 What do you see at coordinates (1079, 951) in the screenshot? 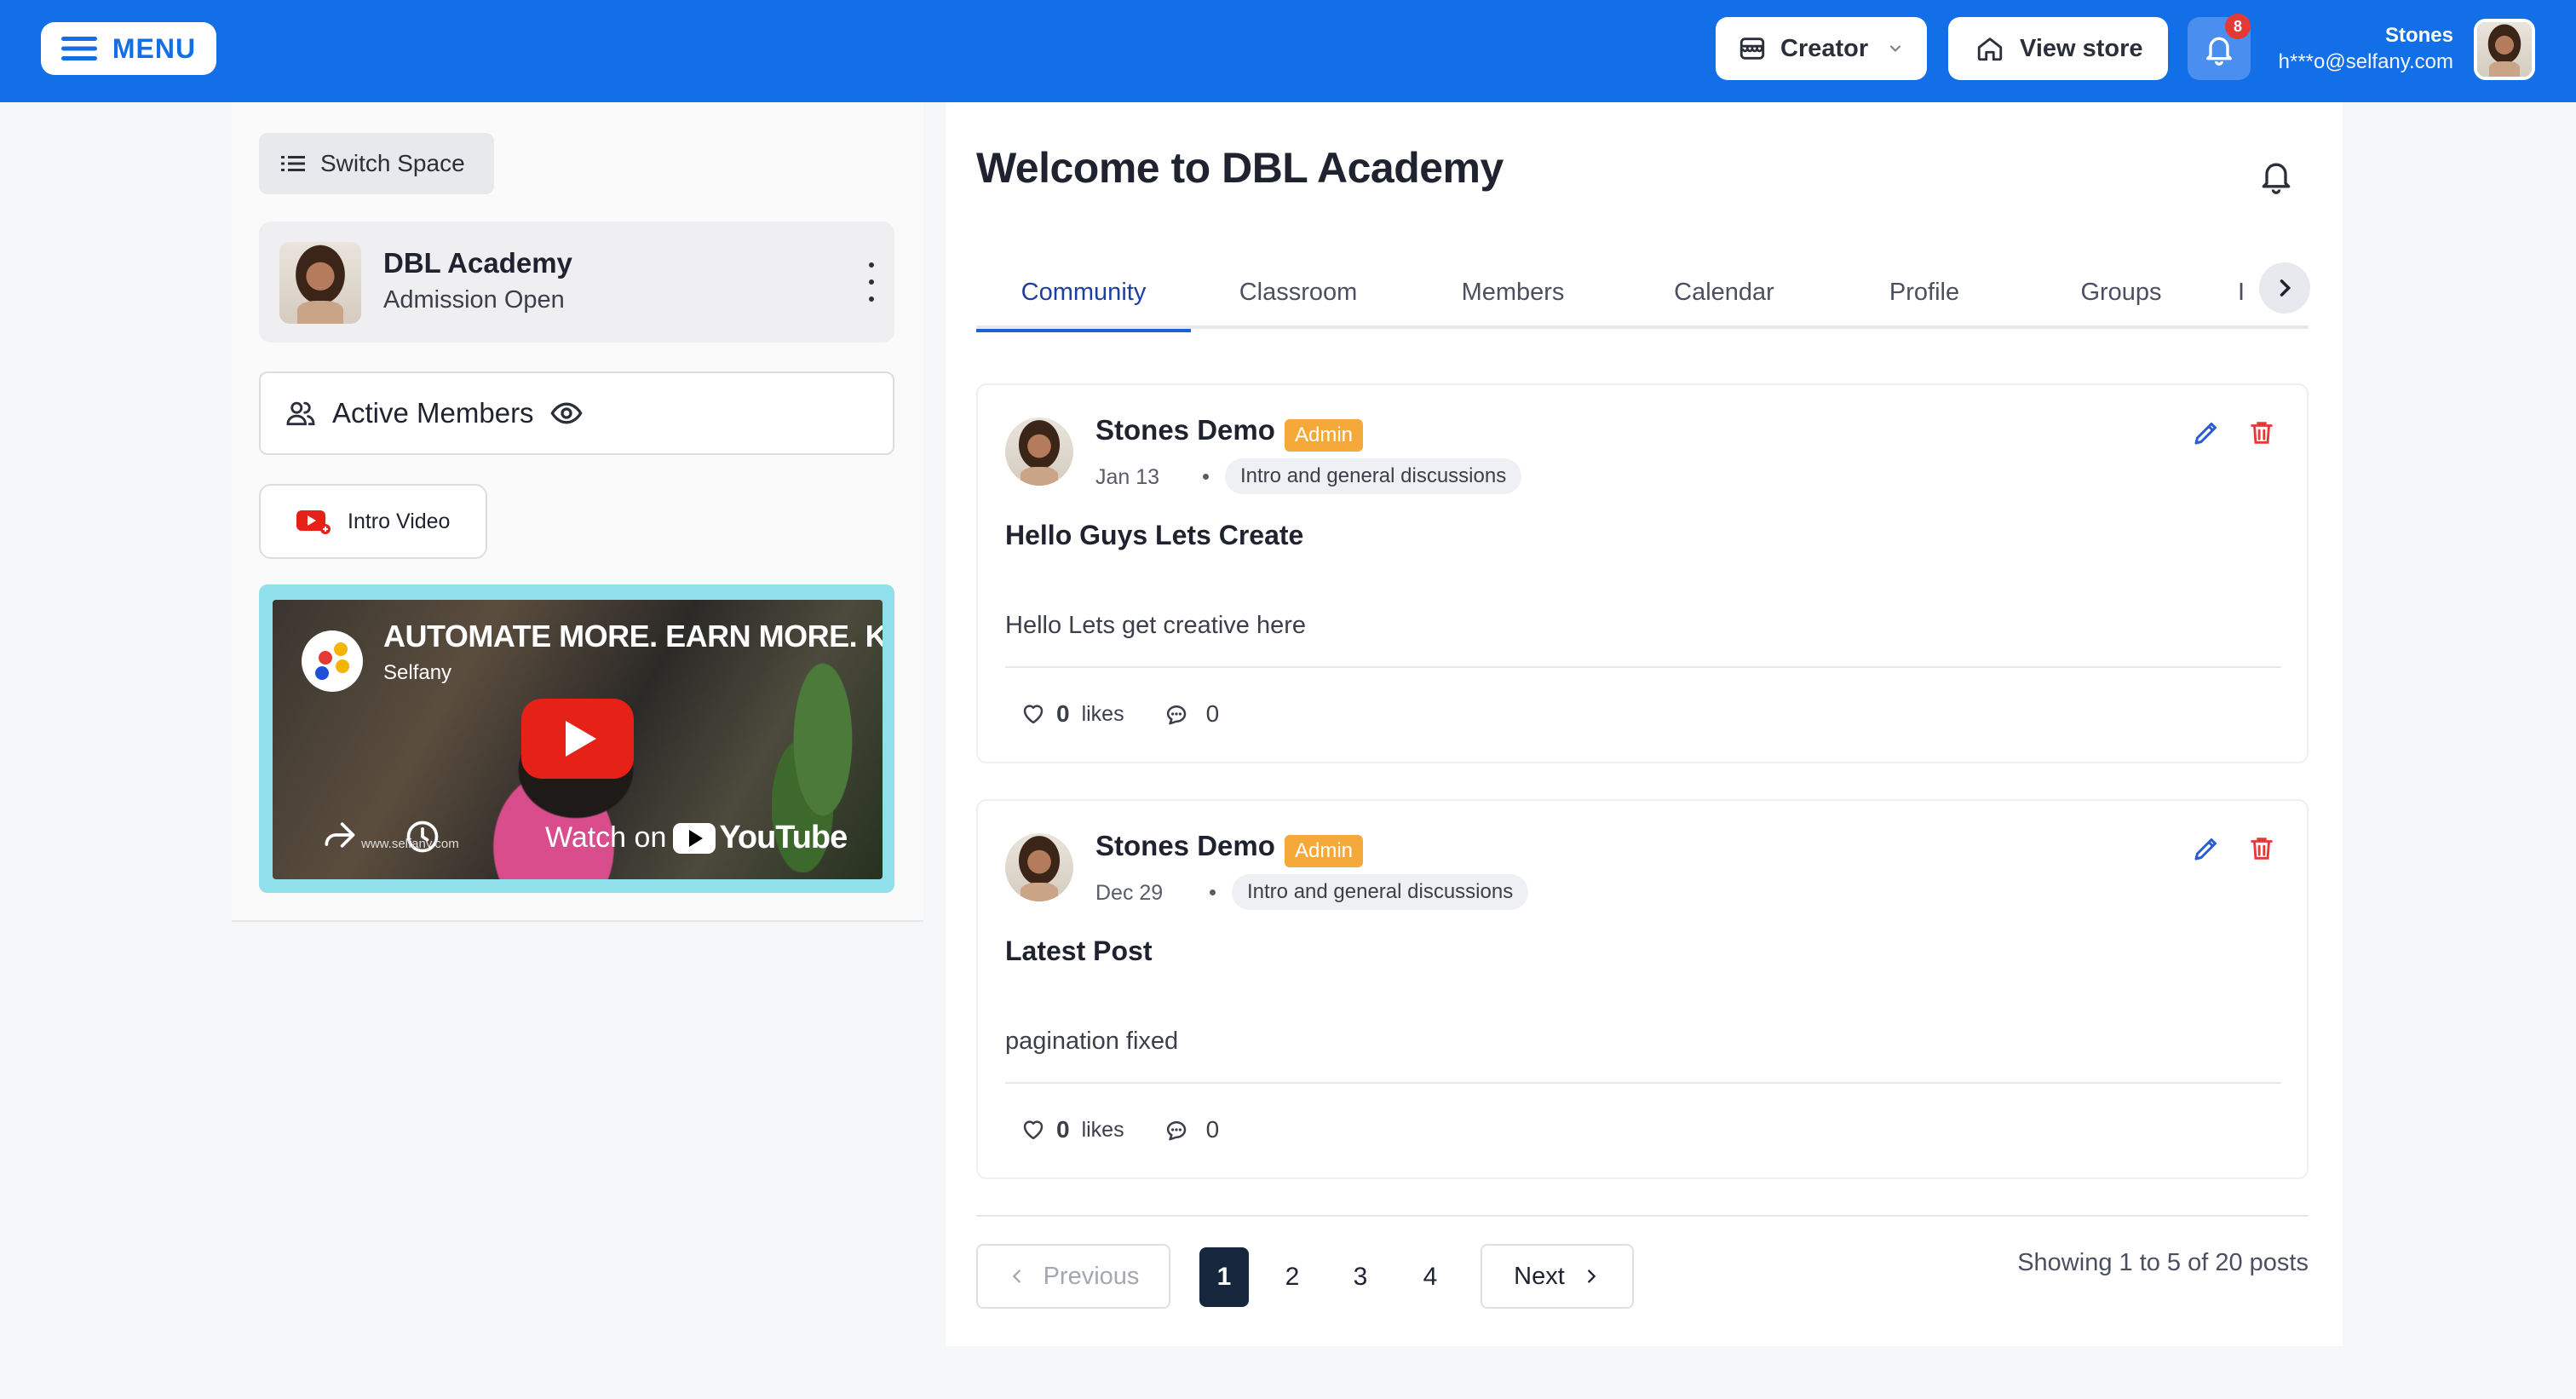
I see `post-title: Latest Post` at bounding box center [1079, 951].